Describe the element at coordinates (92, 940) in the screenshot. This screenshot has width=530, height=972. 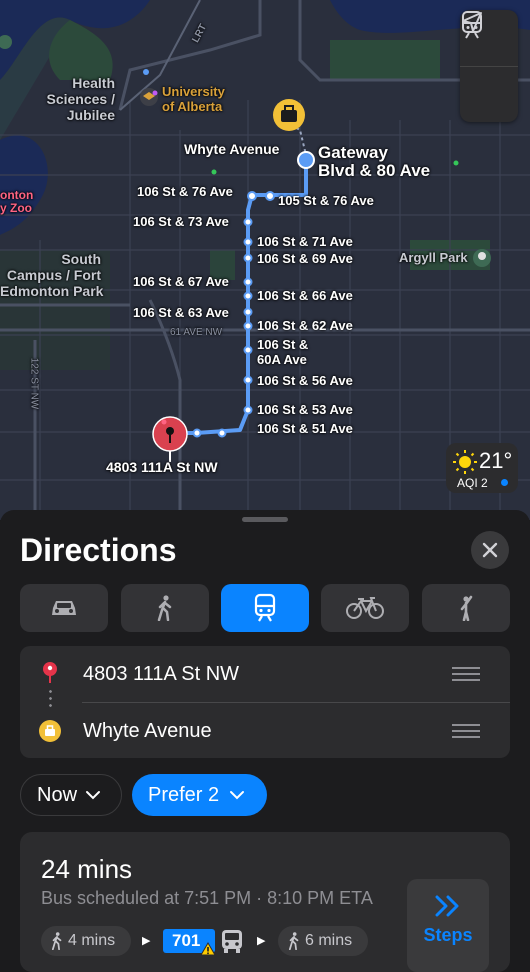
I see `walk-duration: 4 mins` at that location.